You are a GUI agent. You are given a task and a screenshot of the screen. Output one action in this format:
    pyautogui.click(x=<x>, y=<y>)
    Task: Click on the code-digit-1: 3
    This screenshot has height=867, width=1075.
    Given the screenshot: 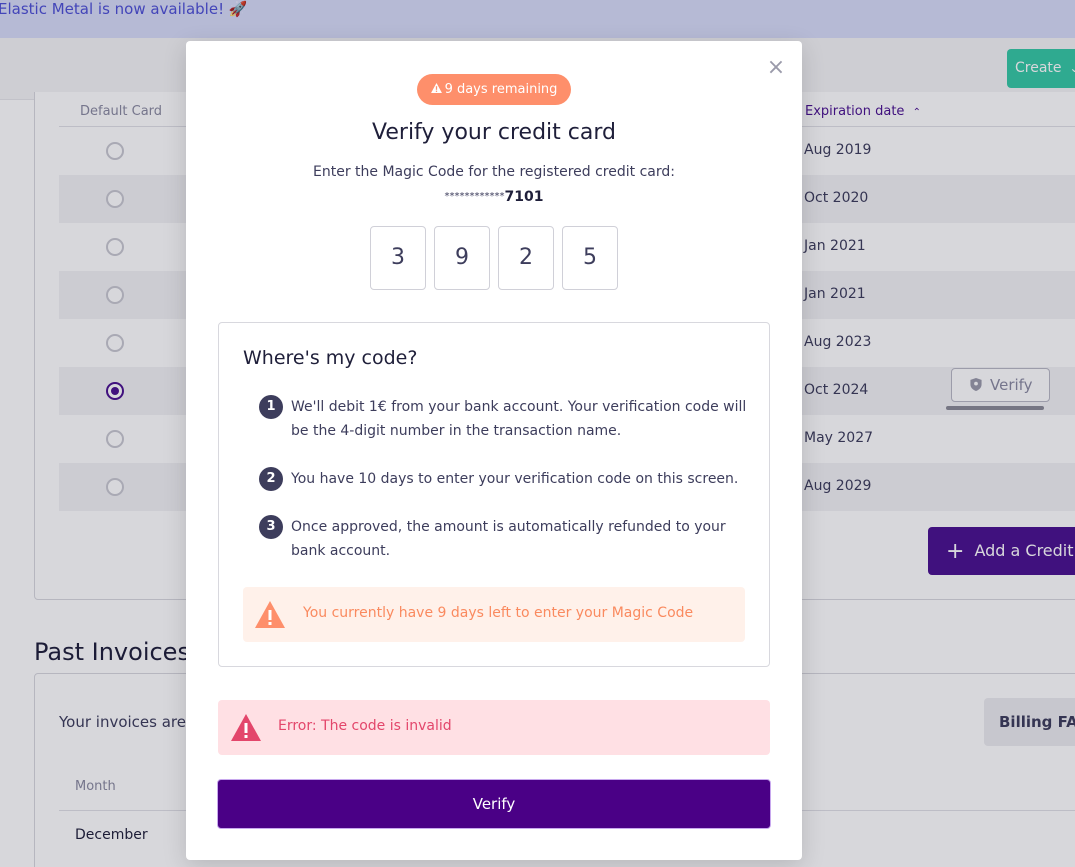 What is the action you would take?
    pyautogui.click(x=398, y=258)
    